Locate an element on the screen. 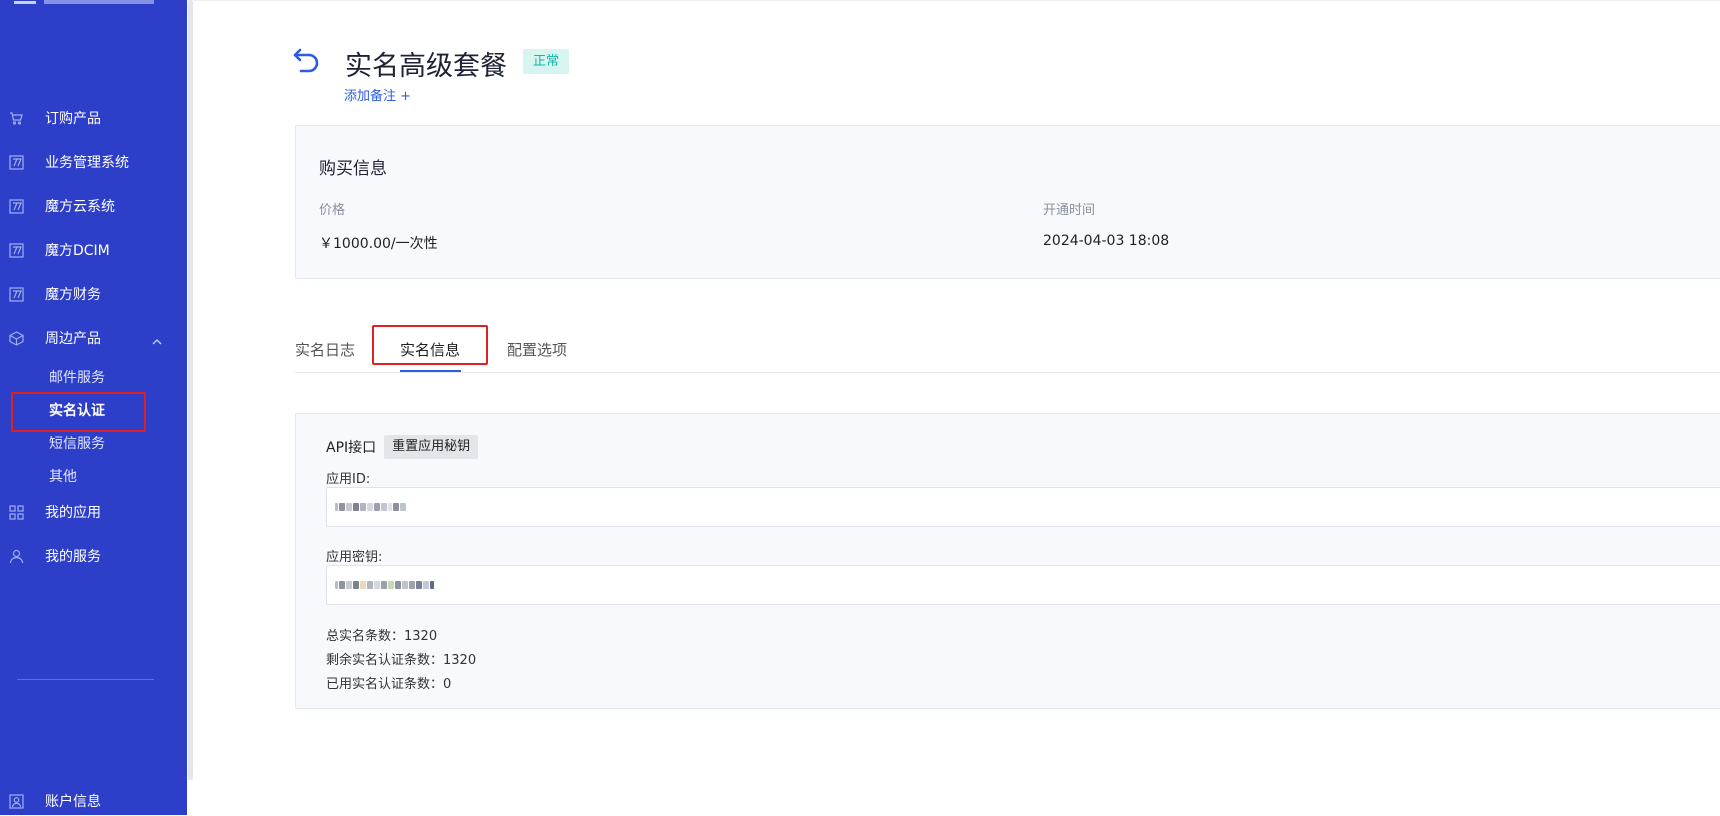  api-header-row: API接口 重置应用秘钥 is located at coordinates (402, 447).